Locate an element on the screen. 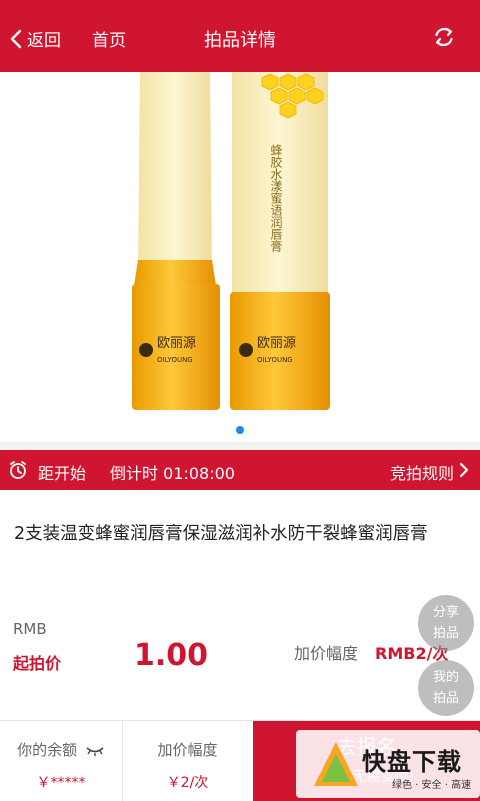  refresh-icon is located at coordinates (444, 37).